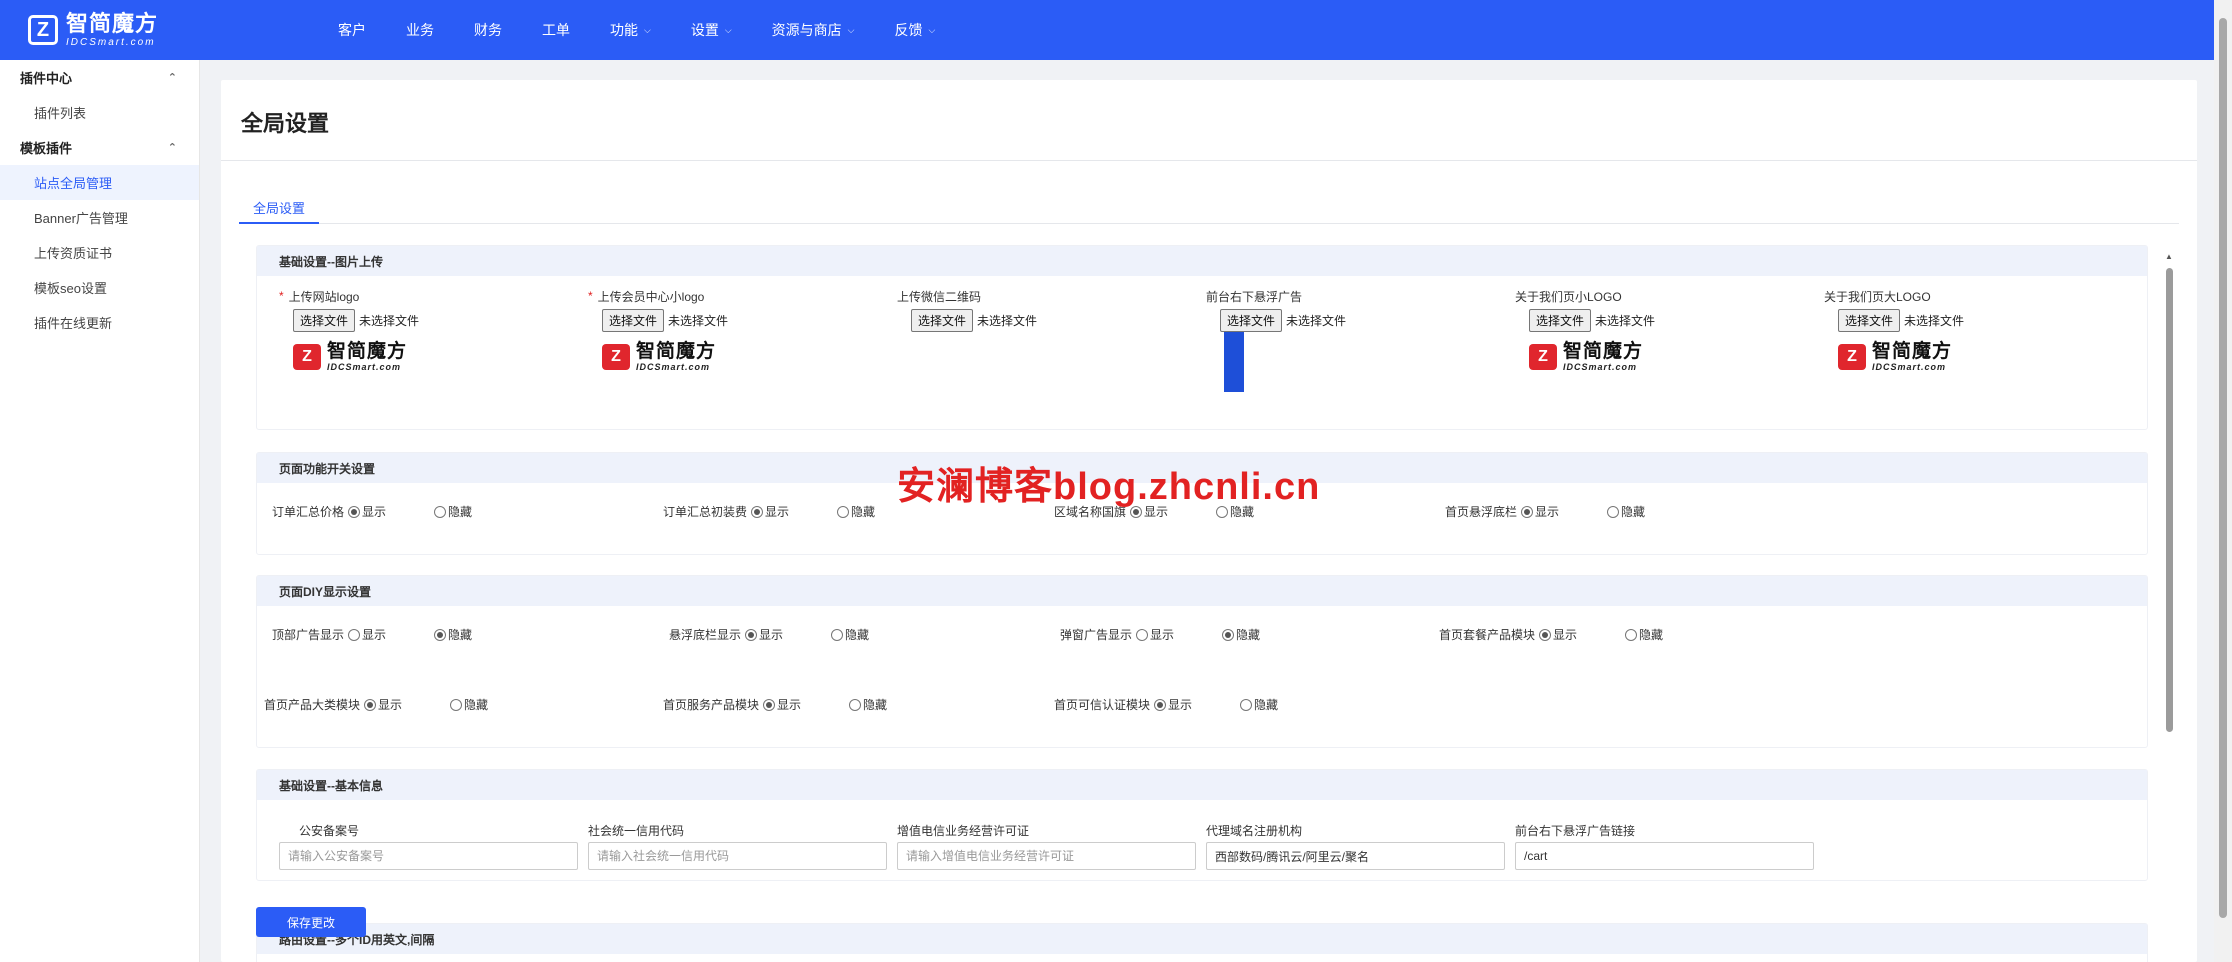 This screenshot has height=962, width=2232. Describe the element at coordinates (556, 30) in the screenshot. I see `nav-tickets: 工单` at that location.